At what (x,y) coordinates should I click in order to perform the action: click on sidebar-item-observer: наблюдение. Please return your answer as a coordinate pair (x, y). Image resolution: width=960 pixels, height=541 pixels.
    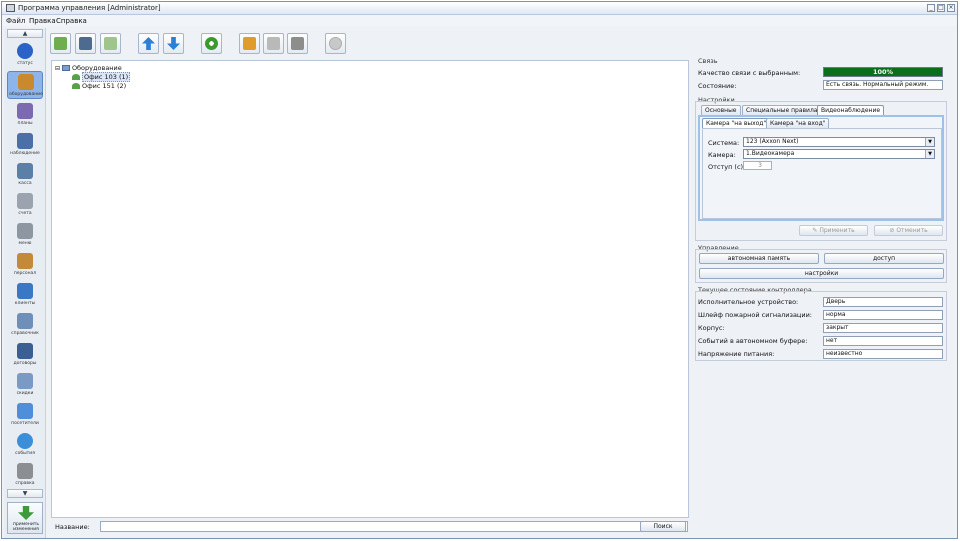
    Looking at the image, I should click on (25, 145).